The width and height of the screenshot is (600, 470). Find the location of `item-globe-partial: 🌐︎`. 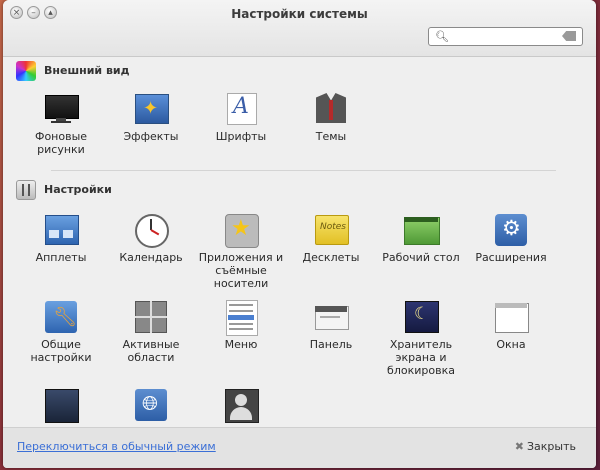

item-globe-partial: 🌐︎ is located at coordinates (151, 405).